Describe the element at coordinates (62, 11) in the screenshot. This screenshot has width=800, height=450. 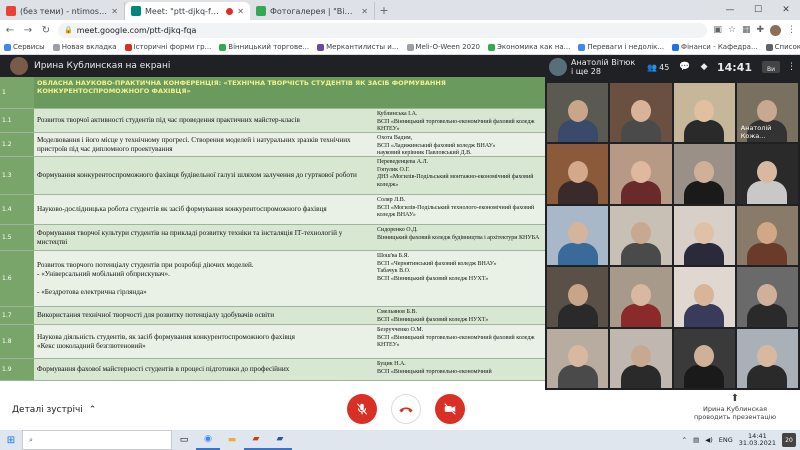
I see `tab-gmail: (без теми) - ntimoschenkom@g ✕` at that location.